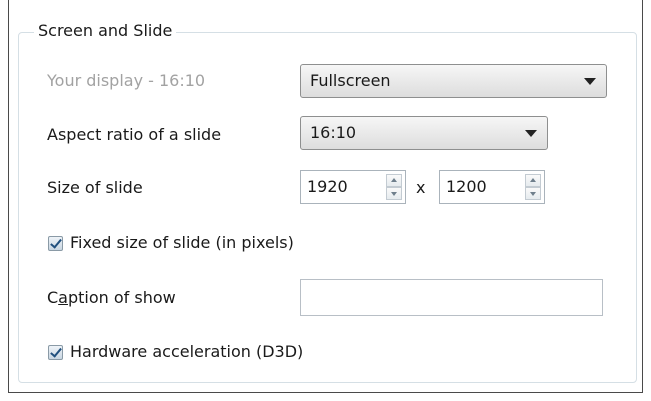 The image size is (651, 401). I want to click on width-increment-button, so click(394, 180).